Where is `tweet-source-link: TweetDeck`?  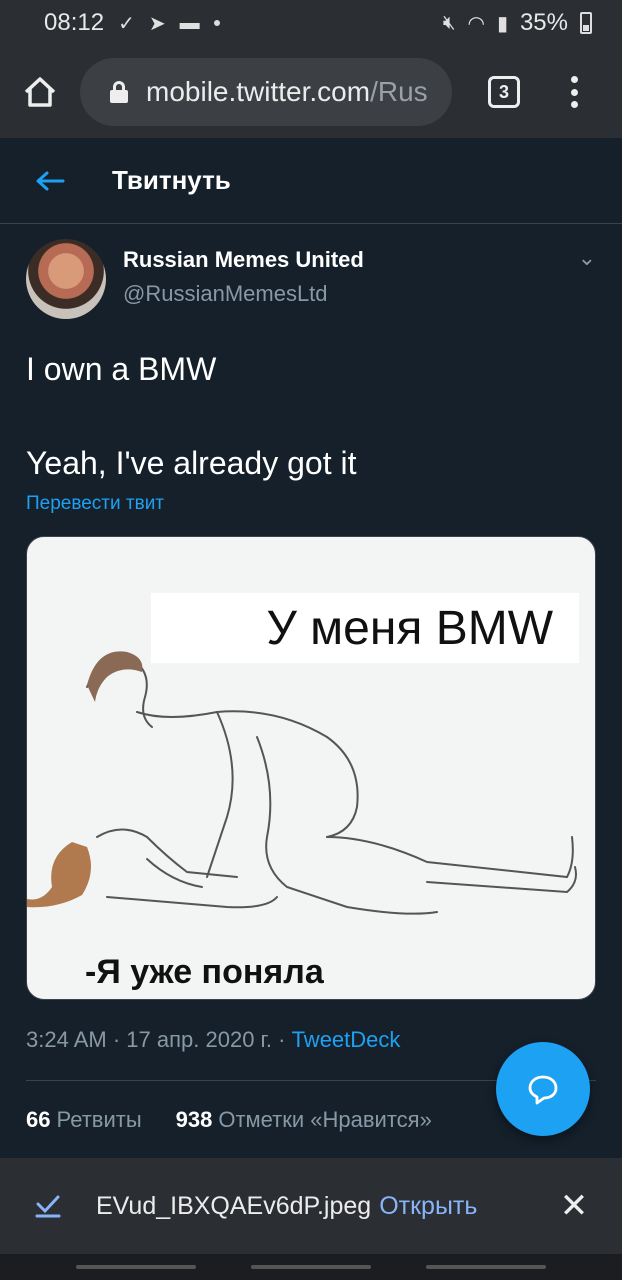 tweet-source-link: TweetDeck is located at coordinates (346, 1039).